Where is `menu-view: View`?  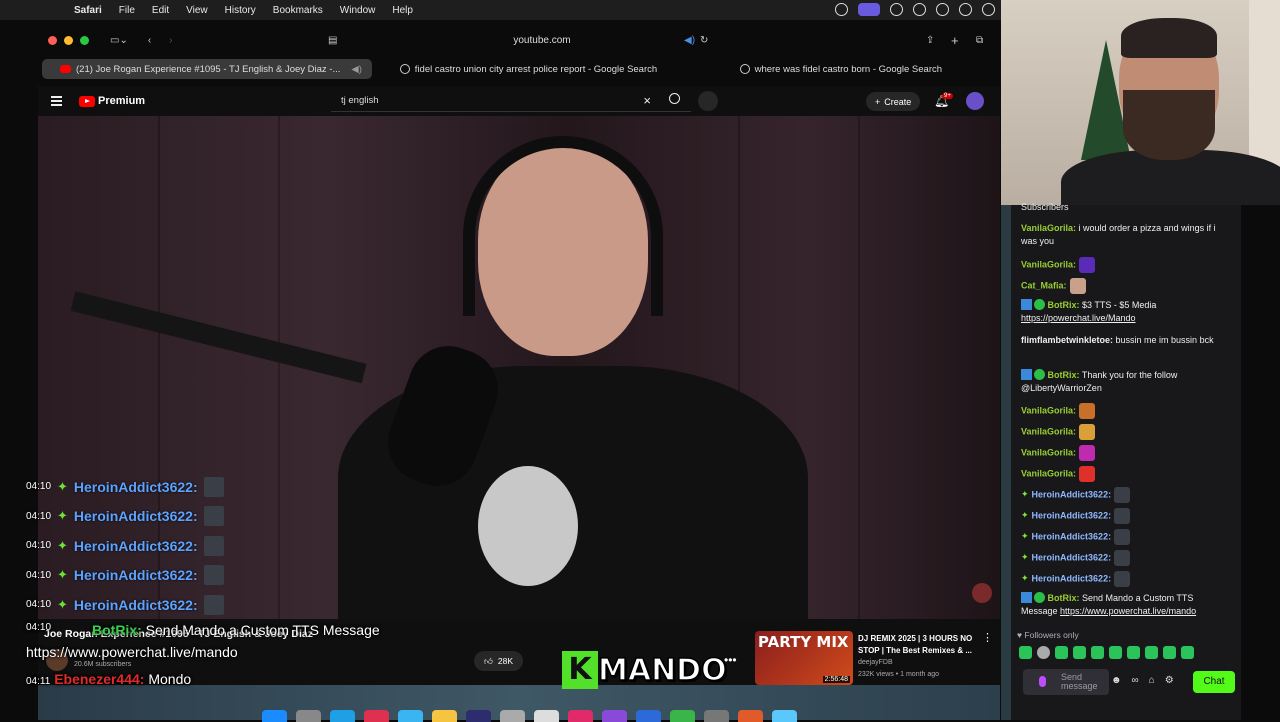 menu-view: View is located at coordinates (197, 10).